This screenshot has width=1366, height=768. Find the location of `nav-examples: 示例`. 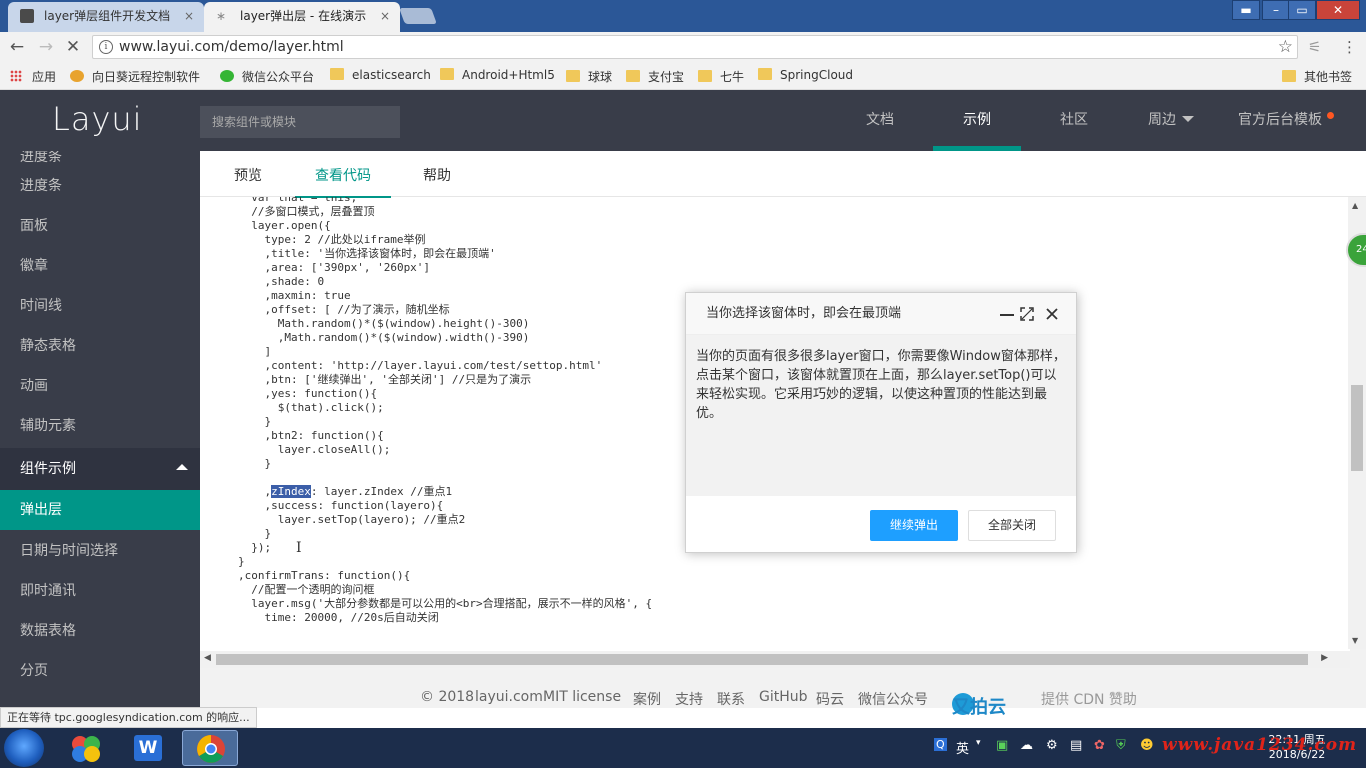

nav-examples: 示例 is located at coordinates (977, 120).